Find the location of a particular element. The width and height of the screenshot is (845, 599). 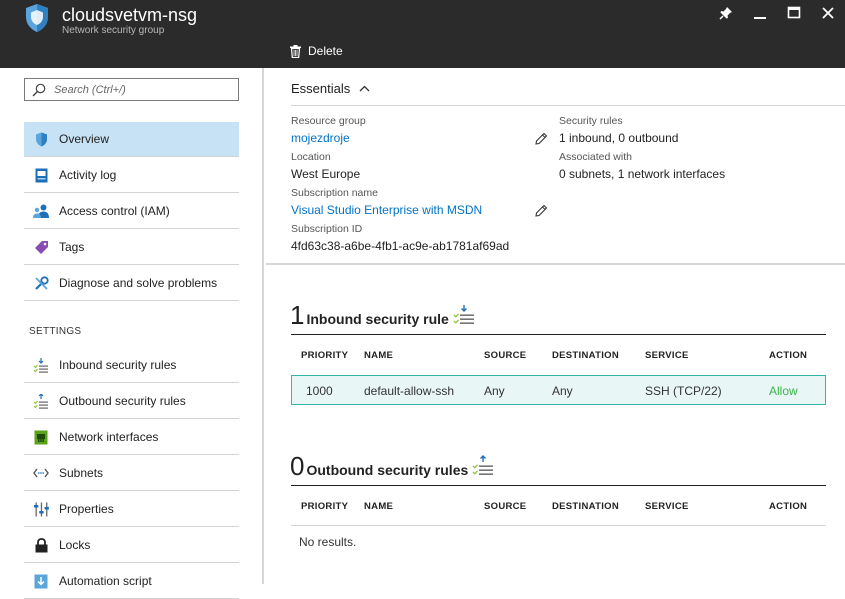

activity-log-icon is located at coordinates (41, 175).